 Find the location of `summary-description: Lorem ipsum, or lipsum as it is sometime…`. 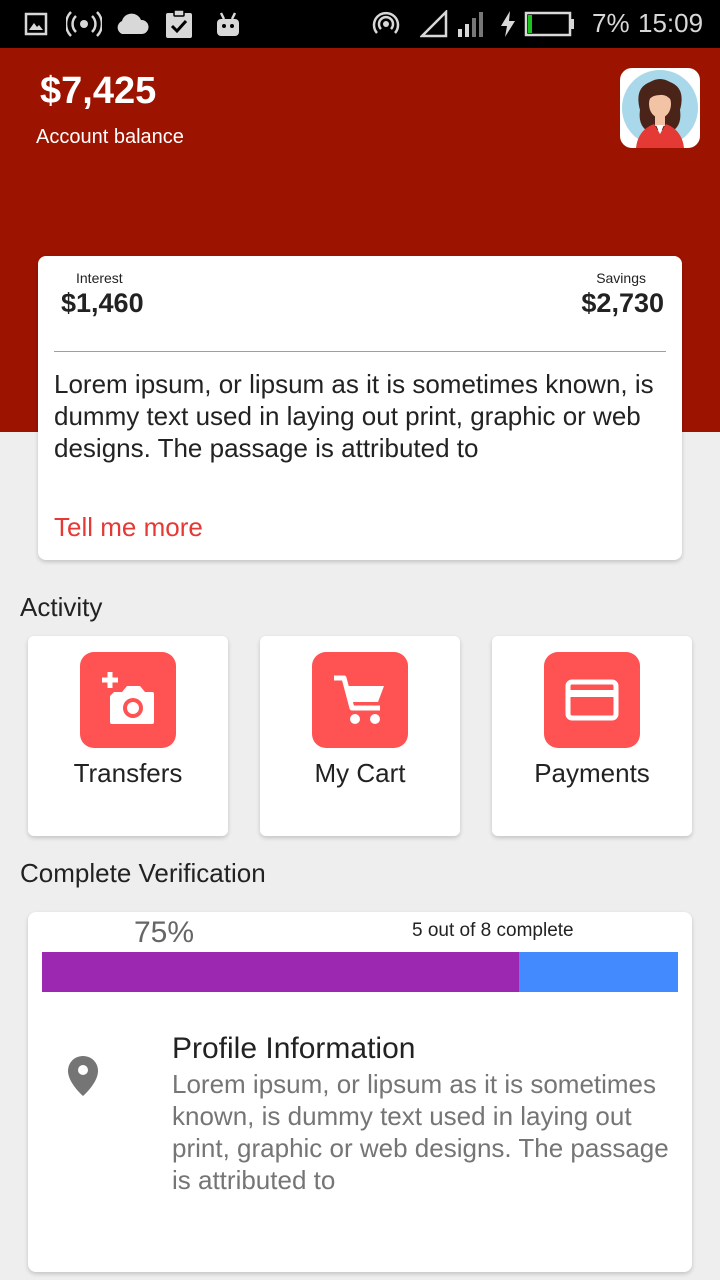

summary-description: Lorem ipsum, or lipsum as it is sometime… is located at coordinates (354, 416).